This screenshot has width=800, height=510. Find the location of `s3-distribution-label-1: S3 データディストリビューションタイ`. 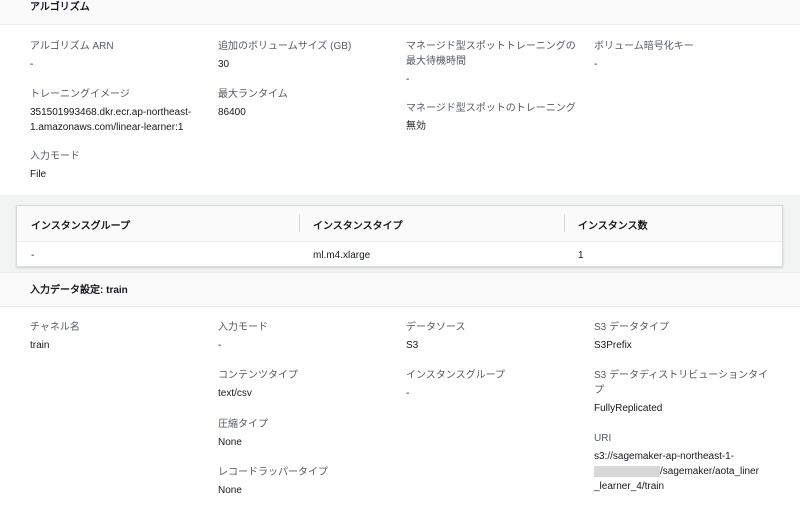

s3-distribution-label-1: S3 データディストリビューションタイ is located at coordinates (681, 375).